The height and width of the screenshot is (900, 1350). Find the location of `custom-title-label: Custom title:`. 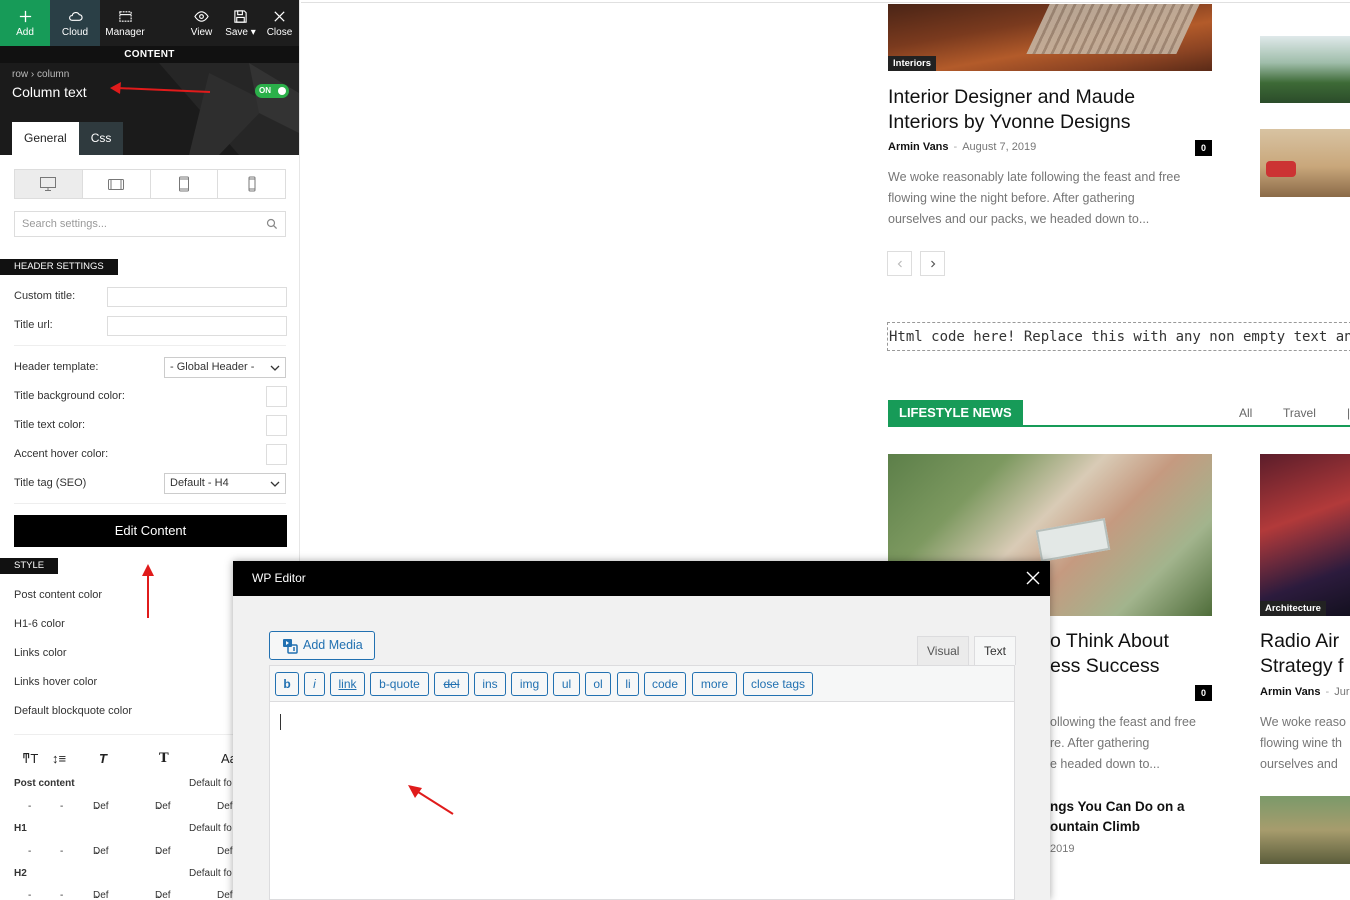

custom-title-label: Custom title: is located at coordinates (45, 296).